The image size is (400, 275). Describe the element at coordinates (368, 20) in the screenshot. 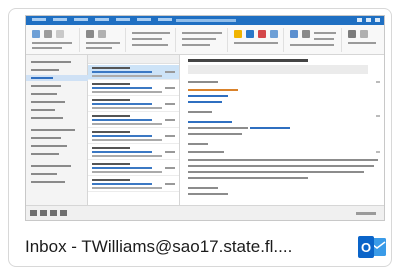

I see `window-controls` at that location.